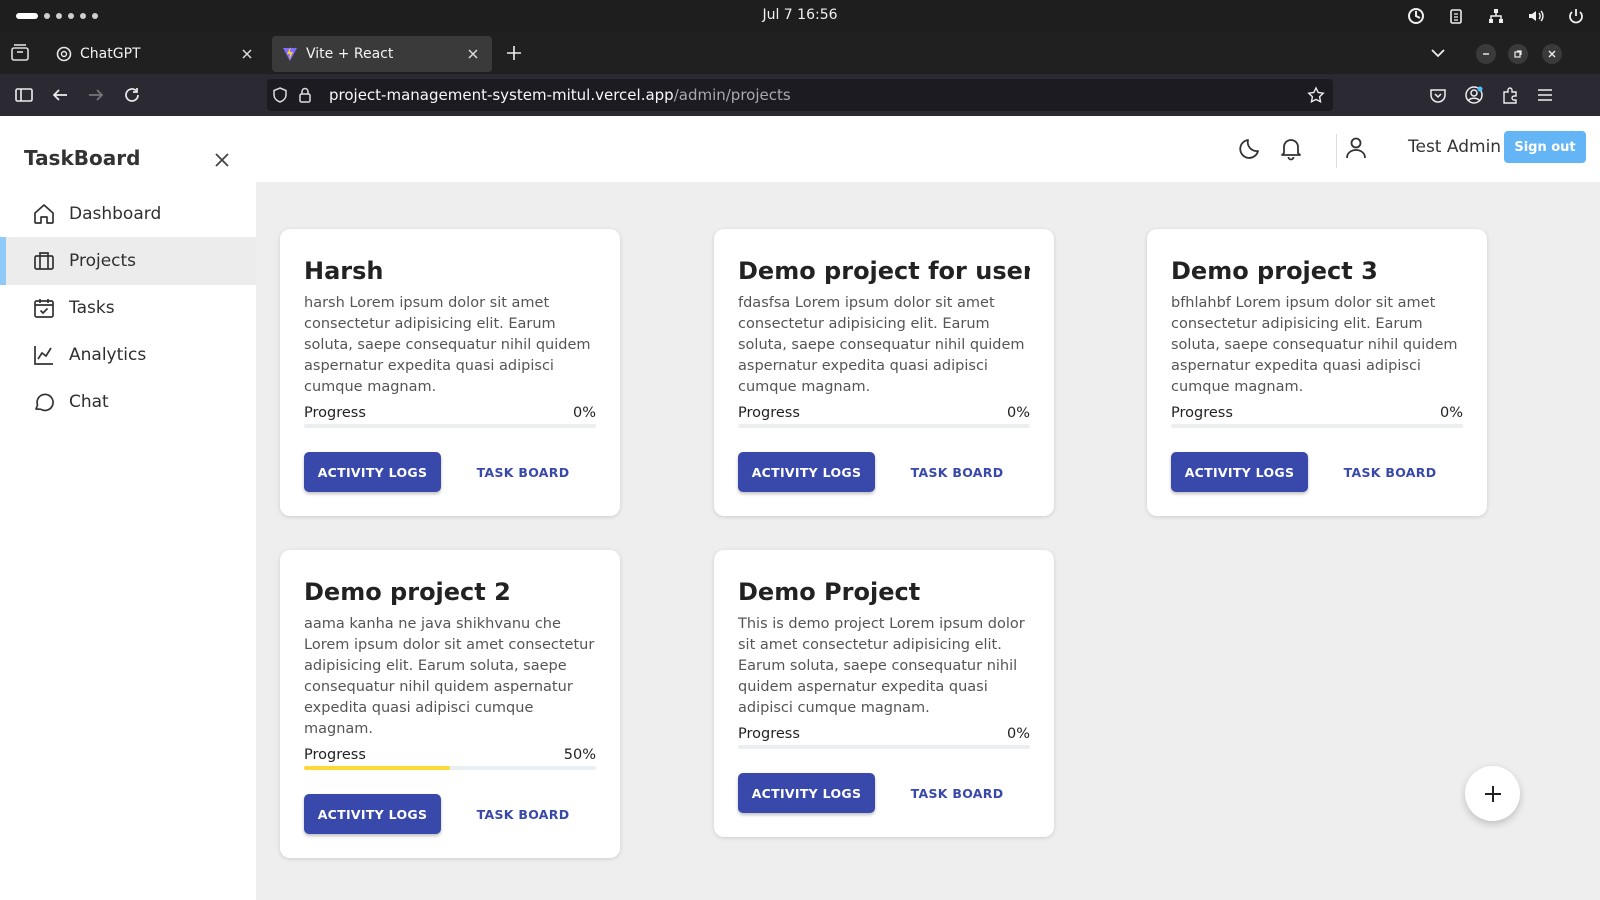  What do you see at coordinates (1545, 147) in the screenshot?
I see `sign-out-button: Sign out` at bounding box center [1545, 147].